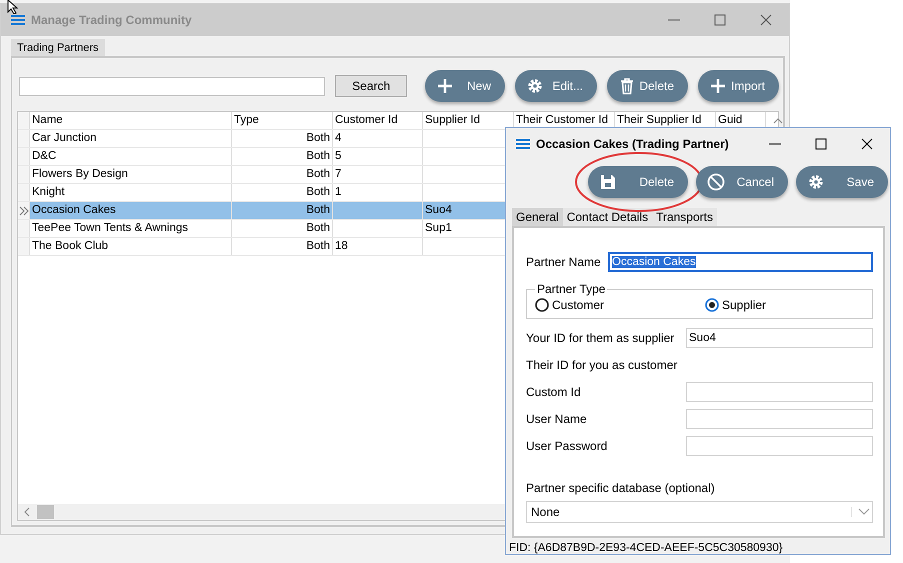 Image resolution: width=903 pixels, height=563 pixels. Describe the element at coordinates (842, 182) in the screenshot. I see `action-button: Save` at that location.